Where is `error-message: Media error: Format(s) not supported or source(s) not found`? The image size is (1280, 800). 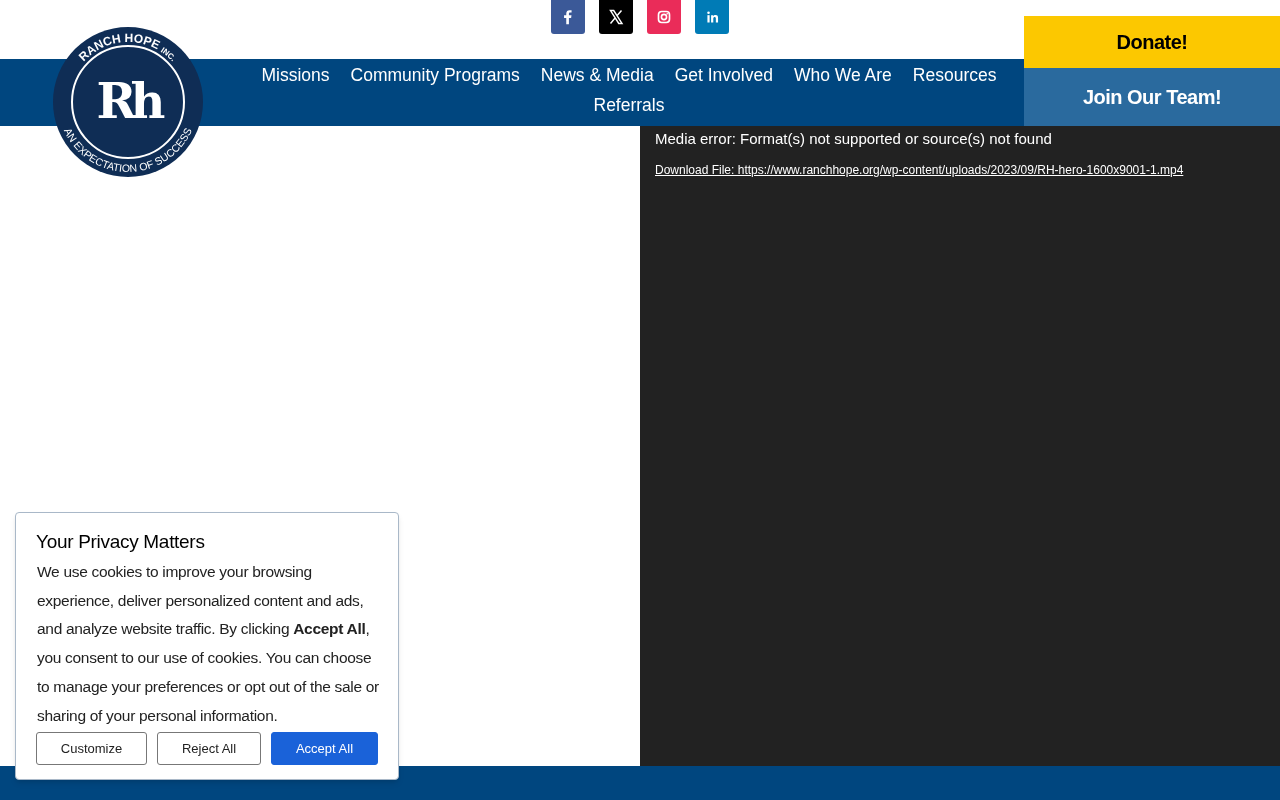
error-message: Media error: Format(s) not supported or source(s) not found is located at coordinates (854, 139).